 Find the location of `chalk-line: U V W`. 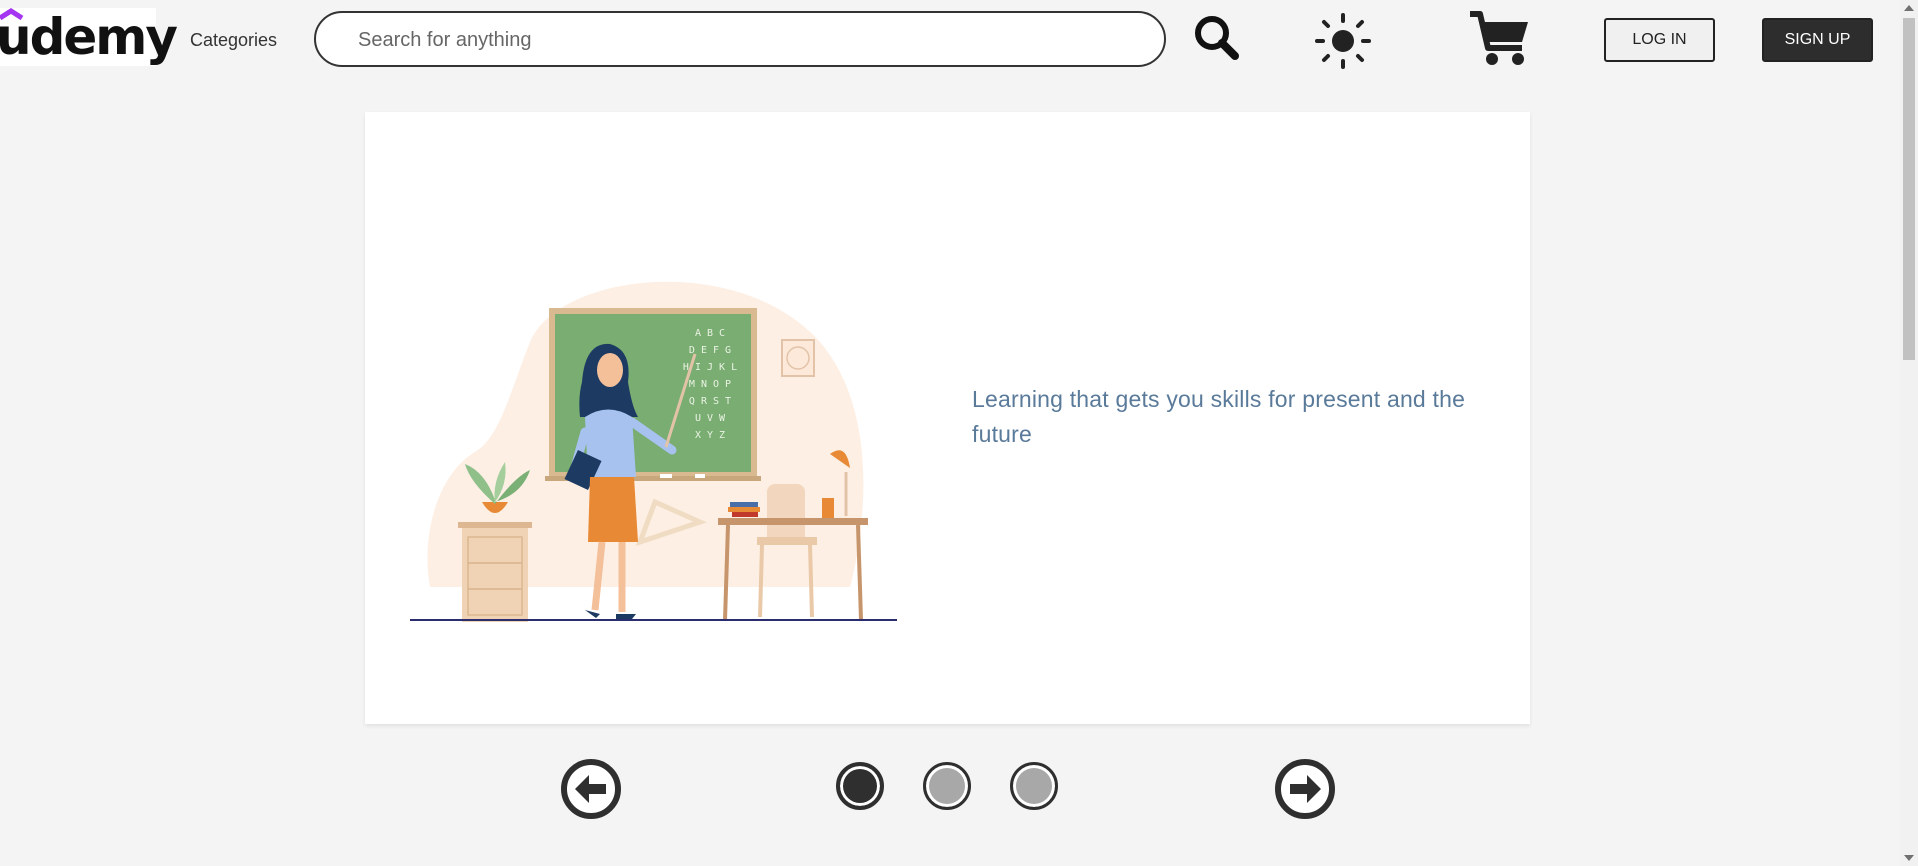

chalk-line: U V W is located at coordinates (710, 418).